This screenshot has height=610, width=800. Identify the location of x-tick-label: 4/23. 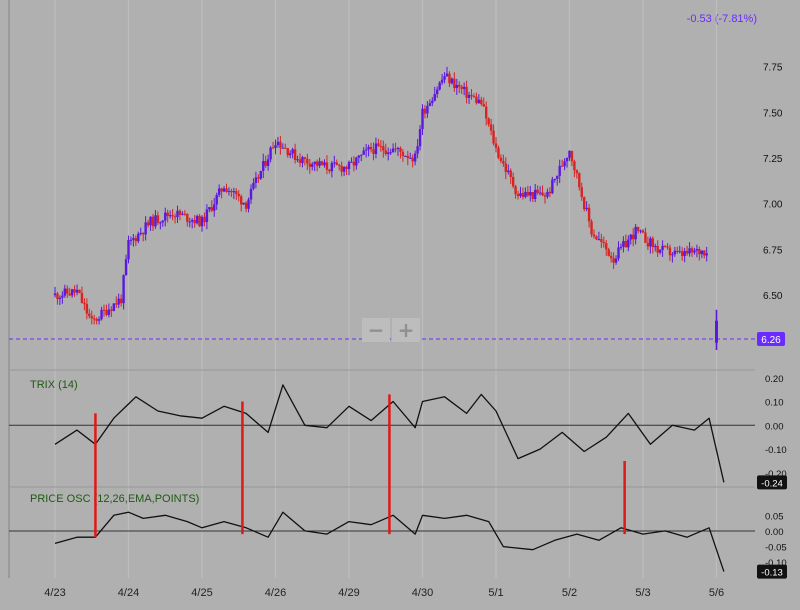
(54, 593).